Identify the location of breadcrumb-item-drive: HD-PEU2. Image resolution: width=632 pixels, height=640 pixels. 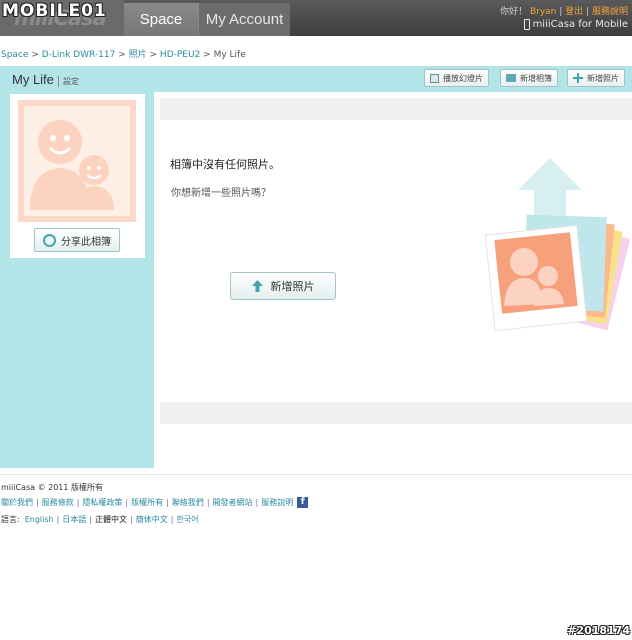
(180, 55).